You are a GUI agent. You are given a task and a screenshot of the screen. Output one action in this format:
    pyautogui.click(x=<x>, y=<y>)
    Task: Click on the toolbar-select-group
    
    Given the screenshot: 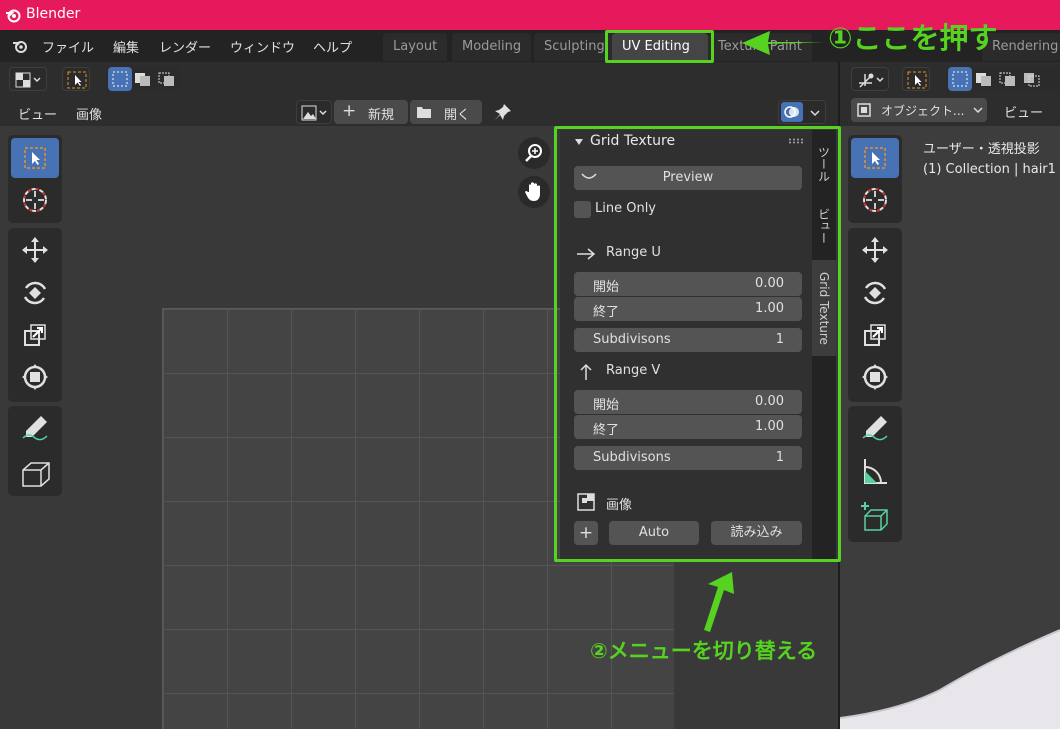 What is the action you would take?
    pyautogui.click(x=35, y=179)
    